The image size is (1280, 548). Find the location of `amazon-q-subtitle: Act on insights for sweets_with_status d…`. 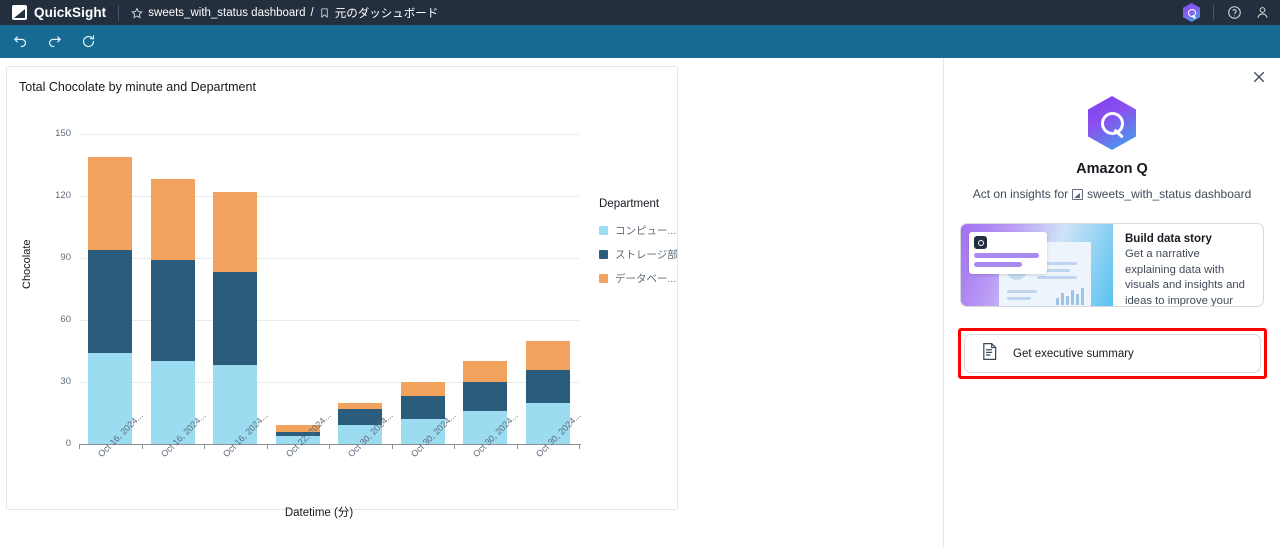

amazon-q-subtitle: Act on insights for sweets_with_status d… is located at coordinates (1112, 194).